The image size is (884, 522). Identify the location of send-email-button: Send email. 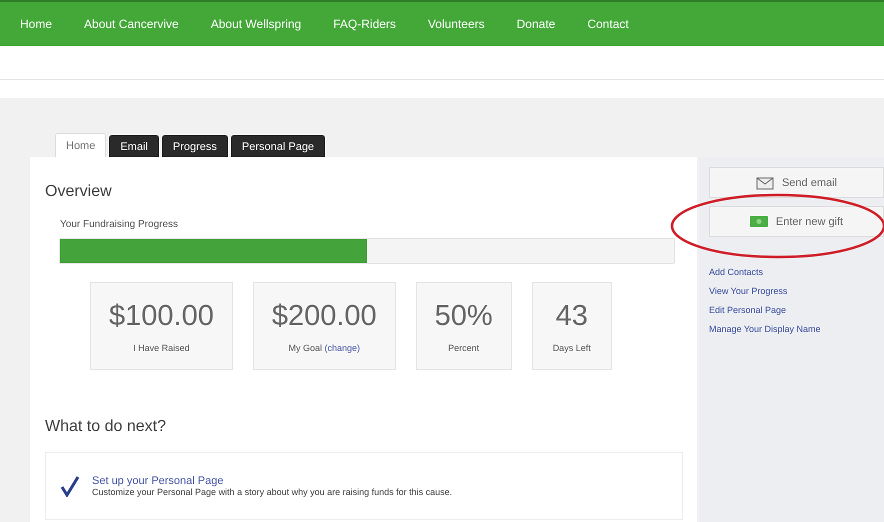
(796, 182).